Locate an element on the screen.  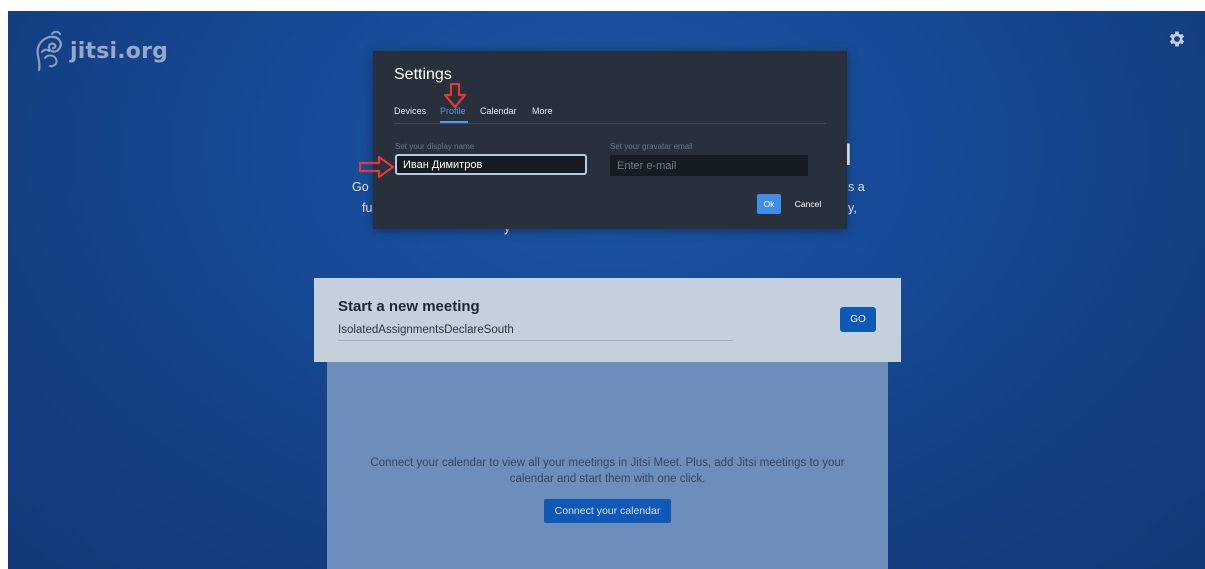
connect-calendar-button: Connect your calendar is located at coordinates (607, 511).